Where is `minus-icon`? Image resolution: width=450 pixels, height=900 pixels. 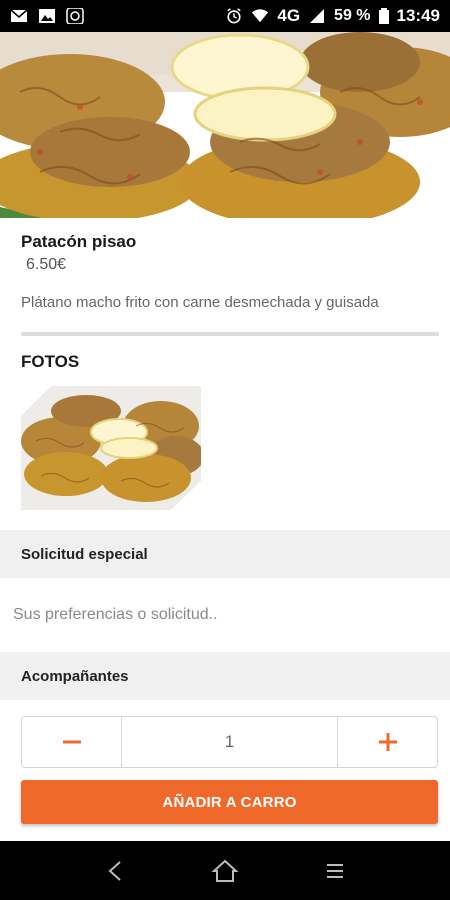 minus-icon is located at coordinates (71, 742).